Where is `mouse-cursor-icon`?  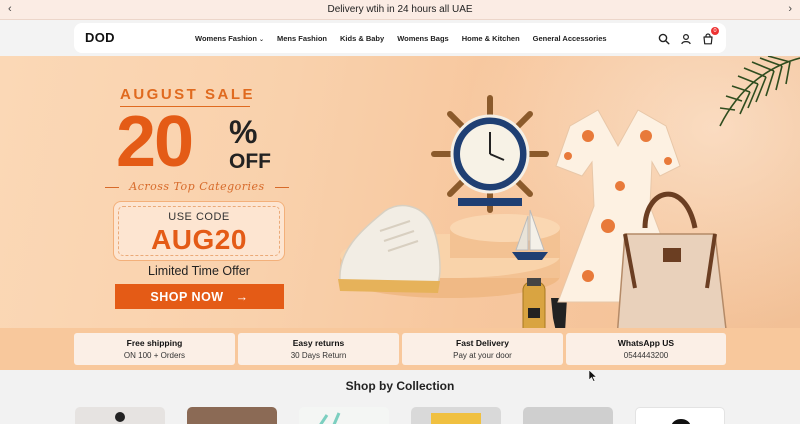
mouse-cursor-icon is located at coordinates (593, 376).